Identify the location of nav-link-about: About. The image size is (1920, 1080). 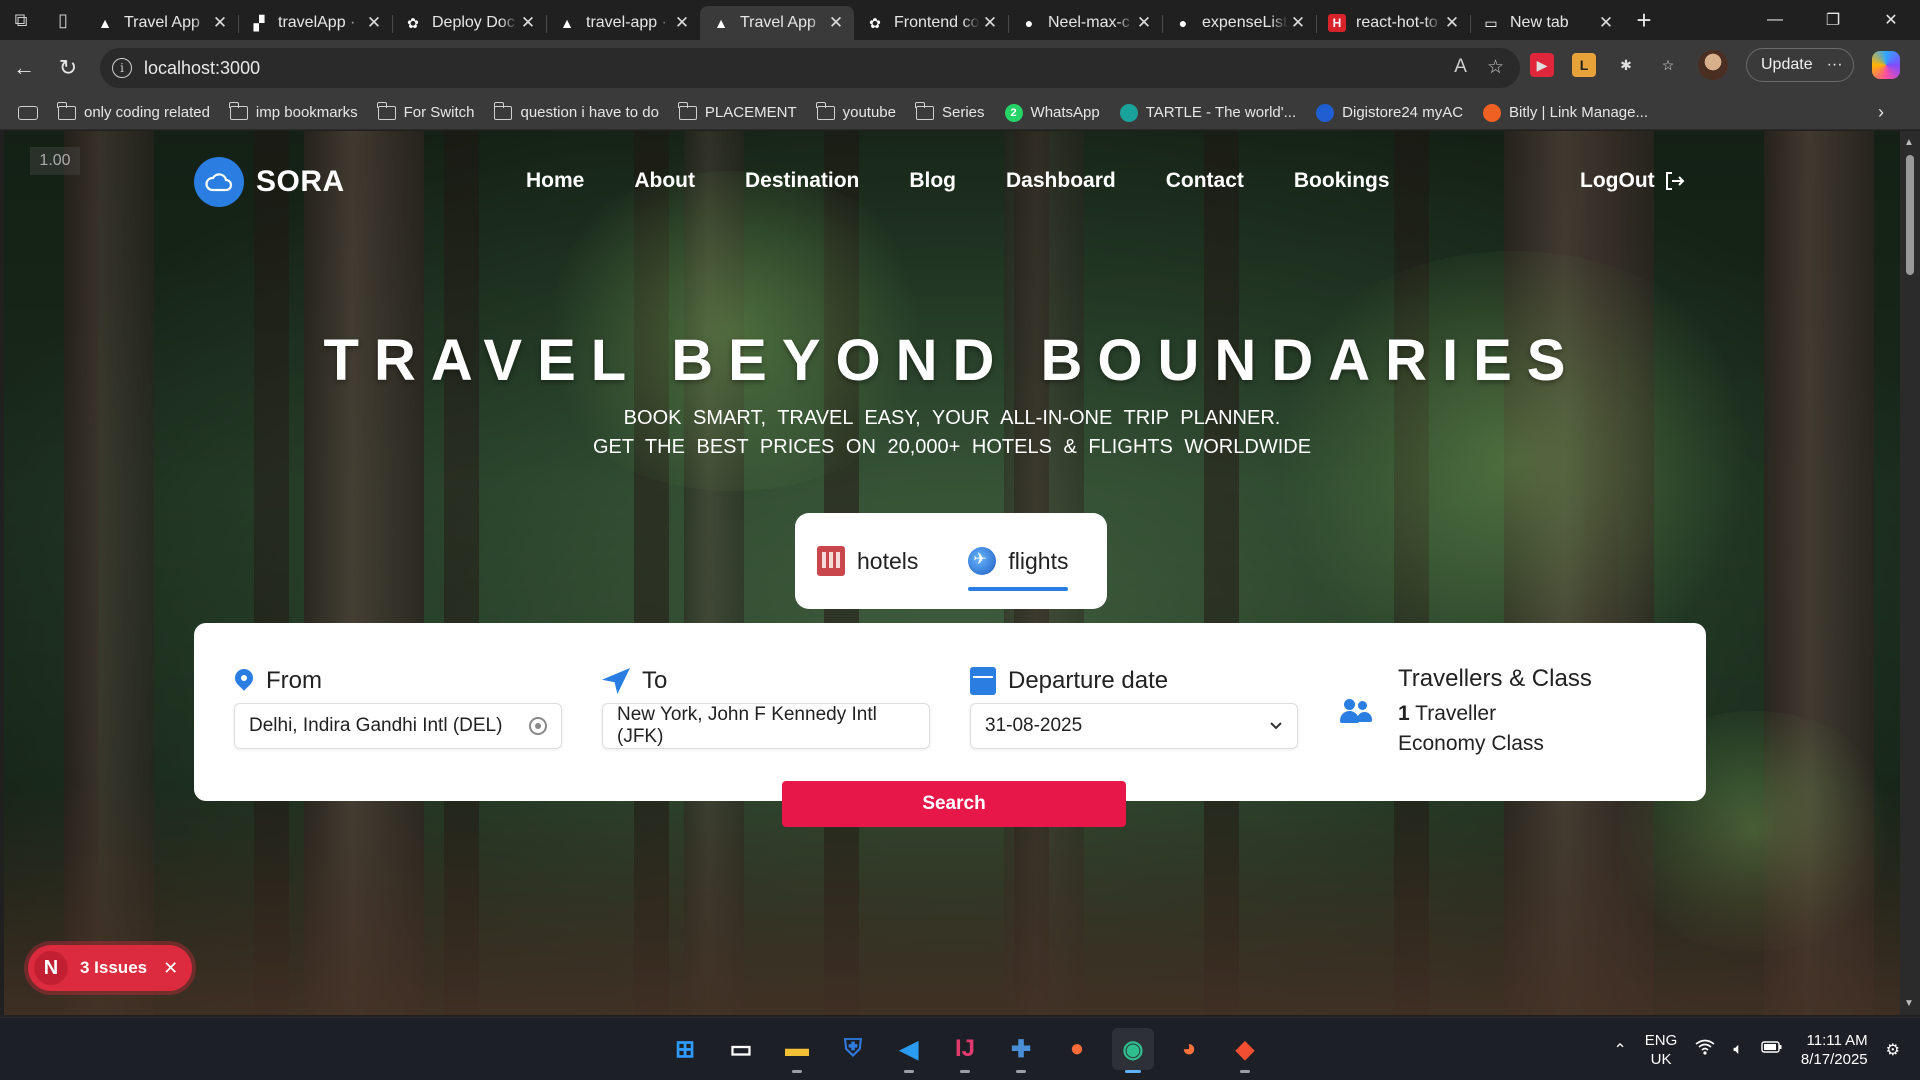
(664, 181).